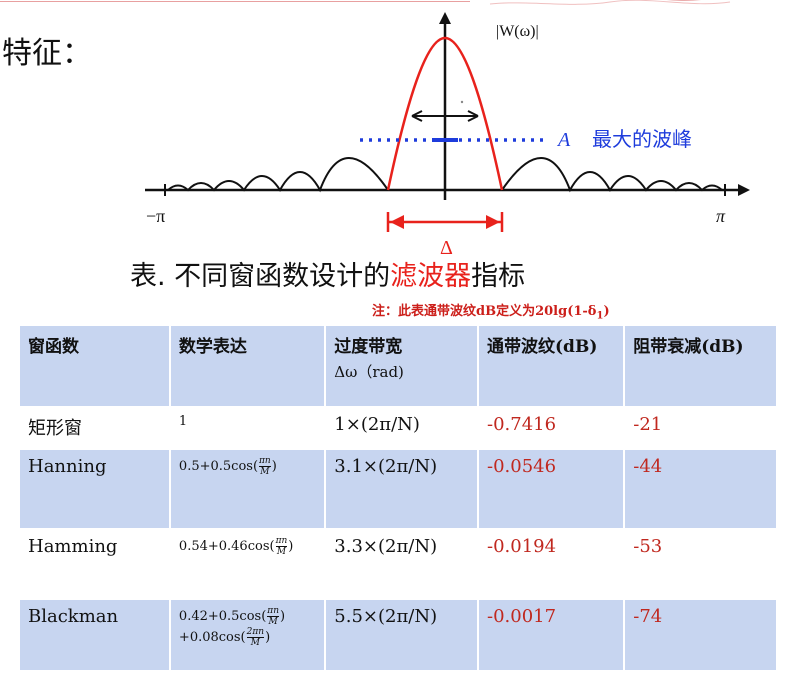 This screenshot has height=678, width=790. I want to click on window-name: Hanning, so click(94, 489).